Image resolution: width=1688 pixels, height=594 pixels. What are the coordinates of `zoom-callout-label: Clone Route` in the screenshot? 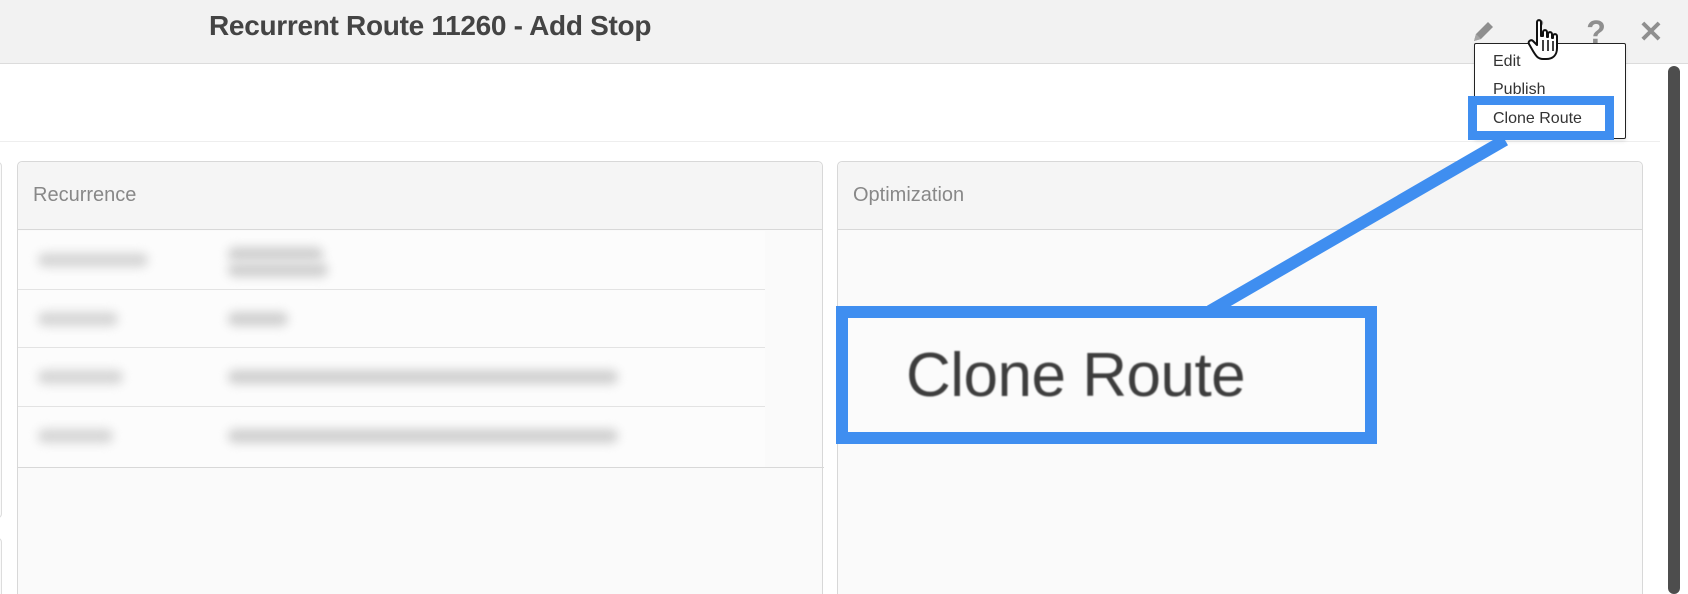 It's located at (1076, 375).